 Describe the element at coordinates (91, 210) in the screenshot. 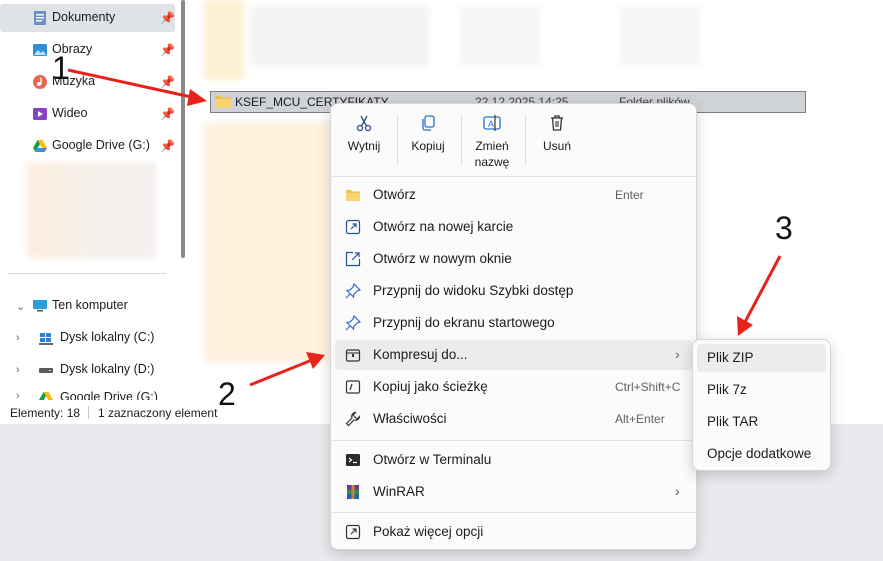

I see `blurred-sidebar-items` at that location.